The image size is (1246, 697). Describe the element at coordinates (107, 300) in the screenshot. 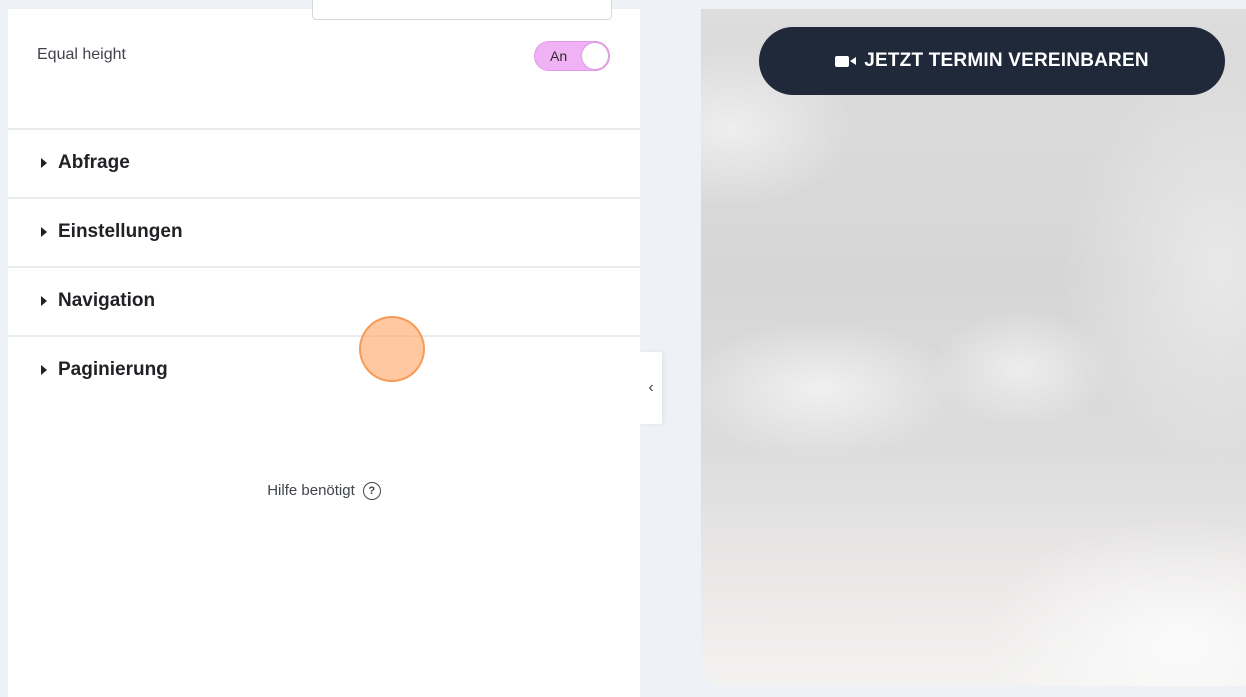

I see `section-title: Navigation` at that location.